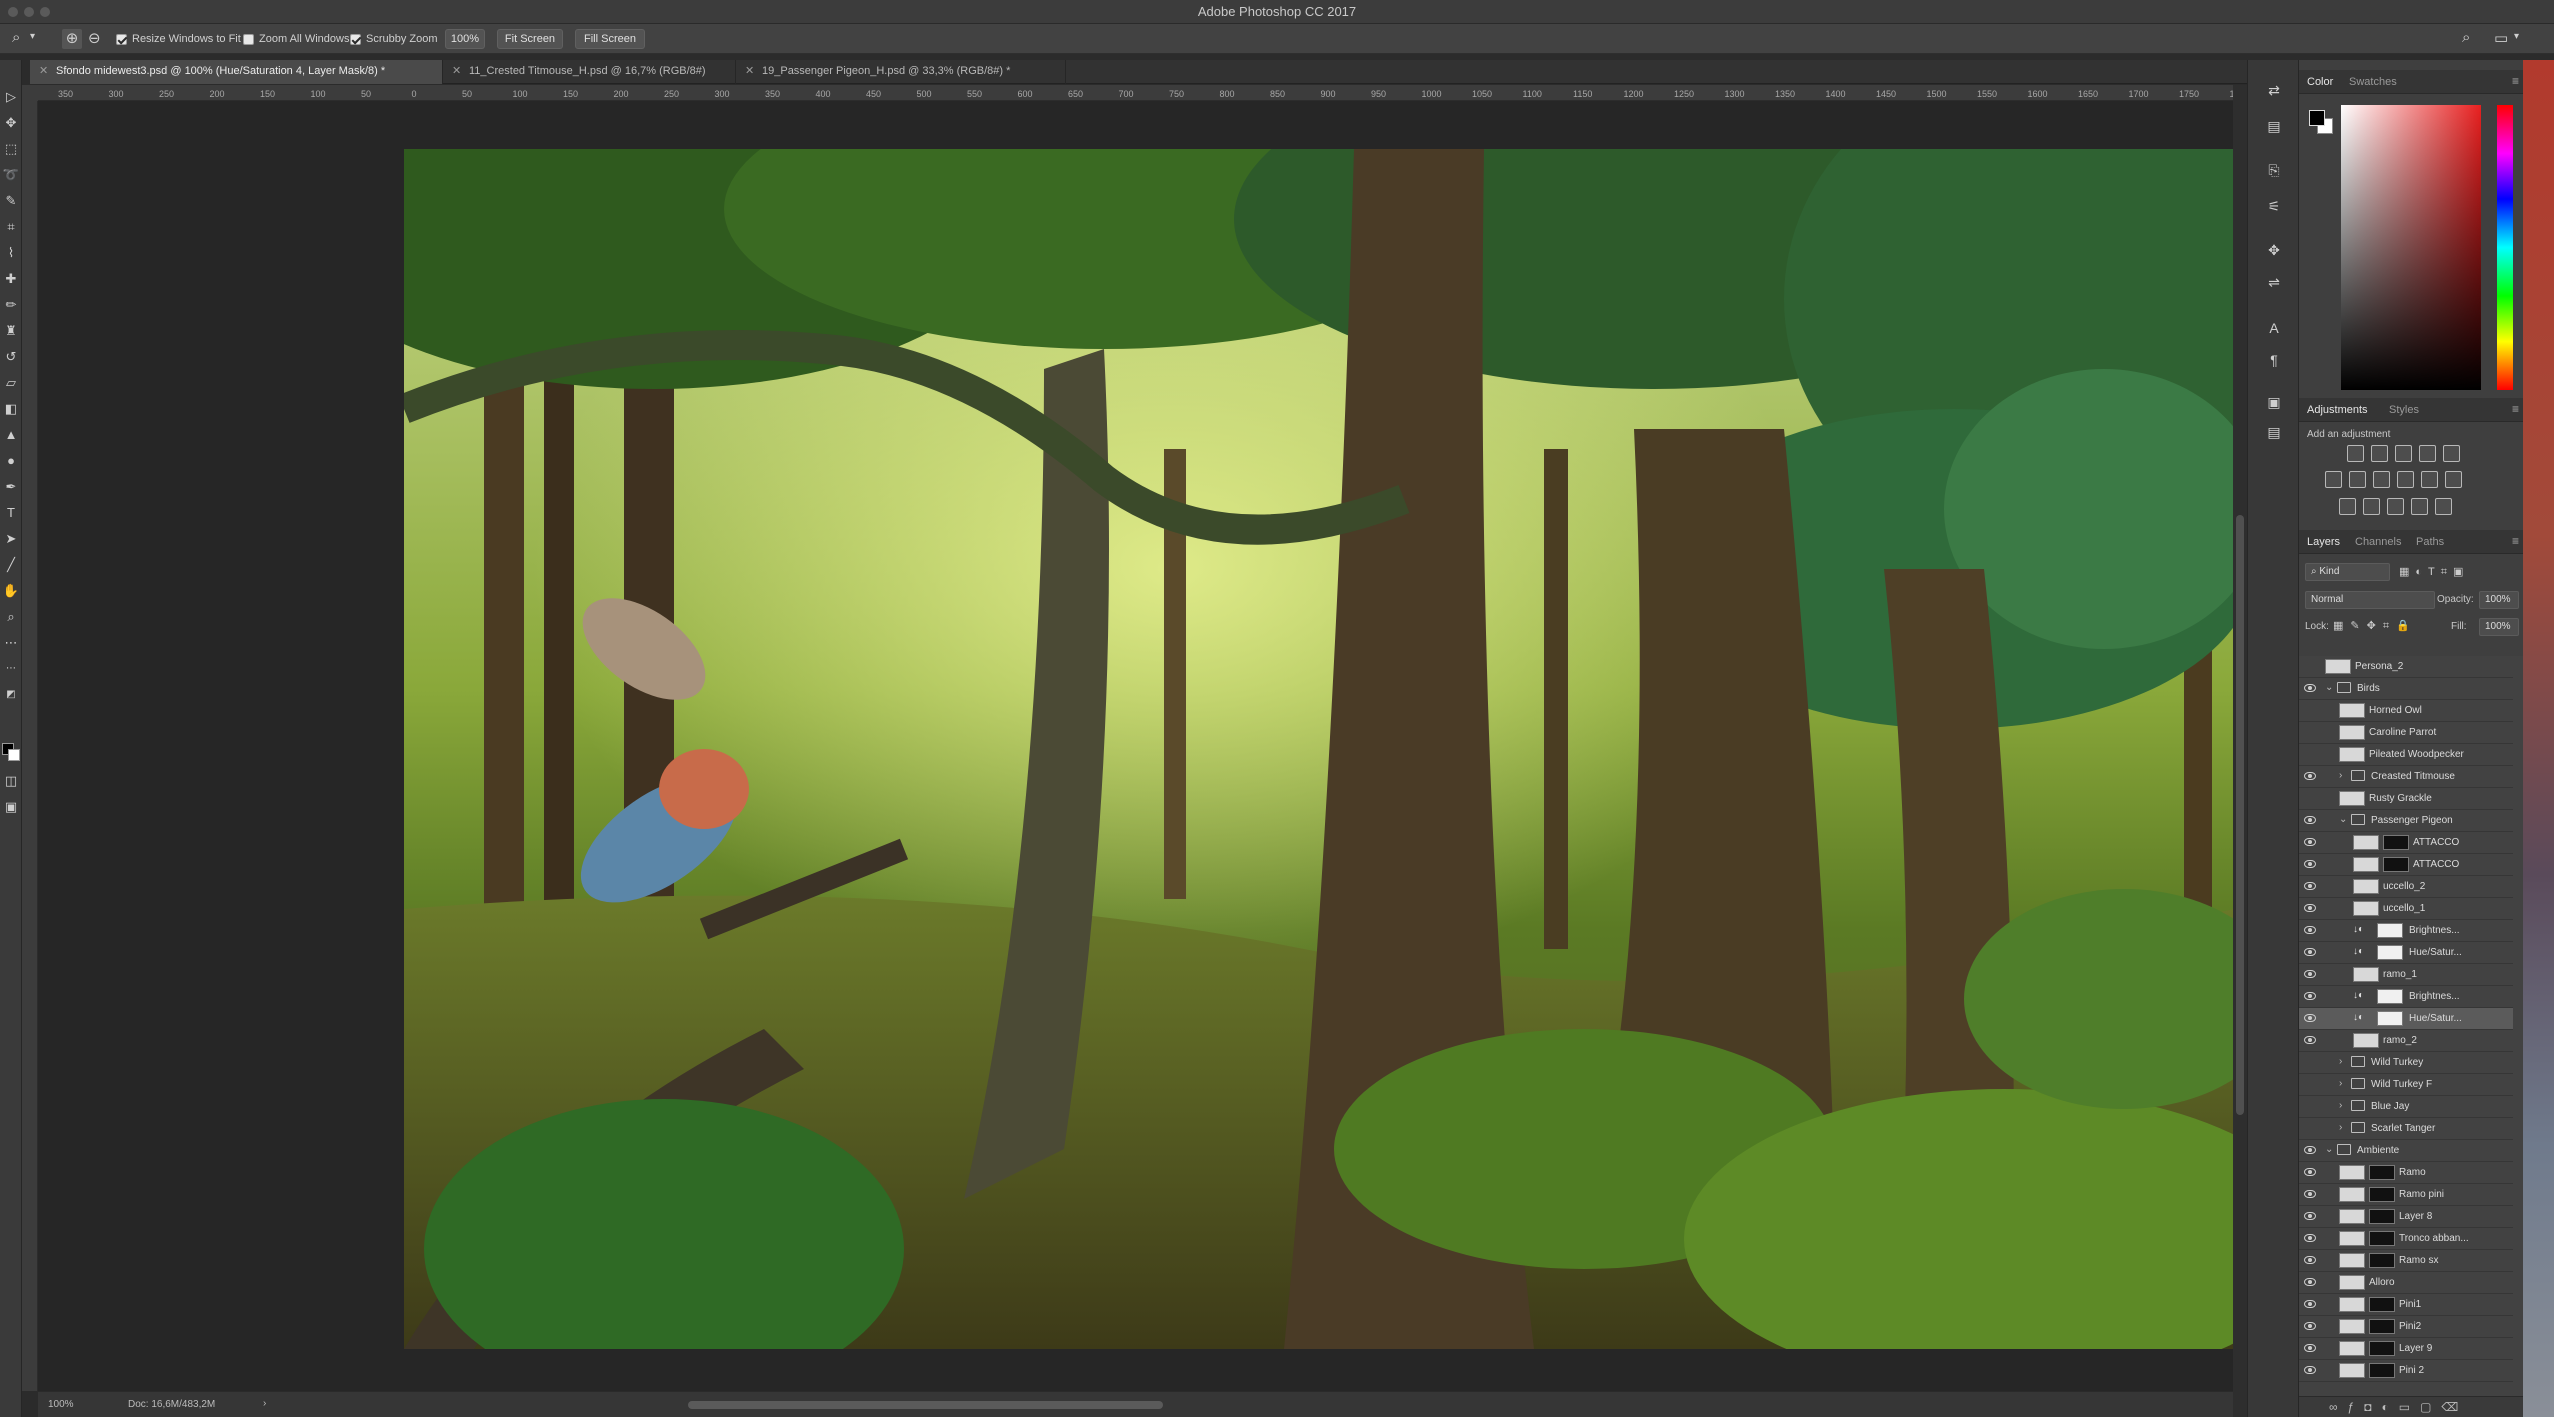 The height and width of the screenshot is (1417, 2554). What do you see at coordinates (2406, 1371) in the screenshot?
I see `layer-row: Pini 2` at bounding box center [2406, 1371].